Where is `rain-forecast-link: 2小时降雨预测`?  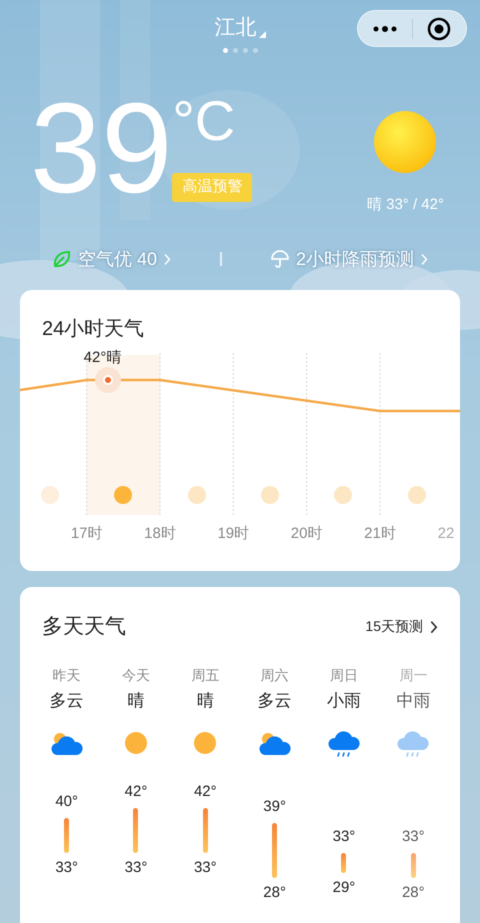
rain-forecast-link: 2小时降雨预测 is located at coordinates (349, 259).